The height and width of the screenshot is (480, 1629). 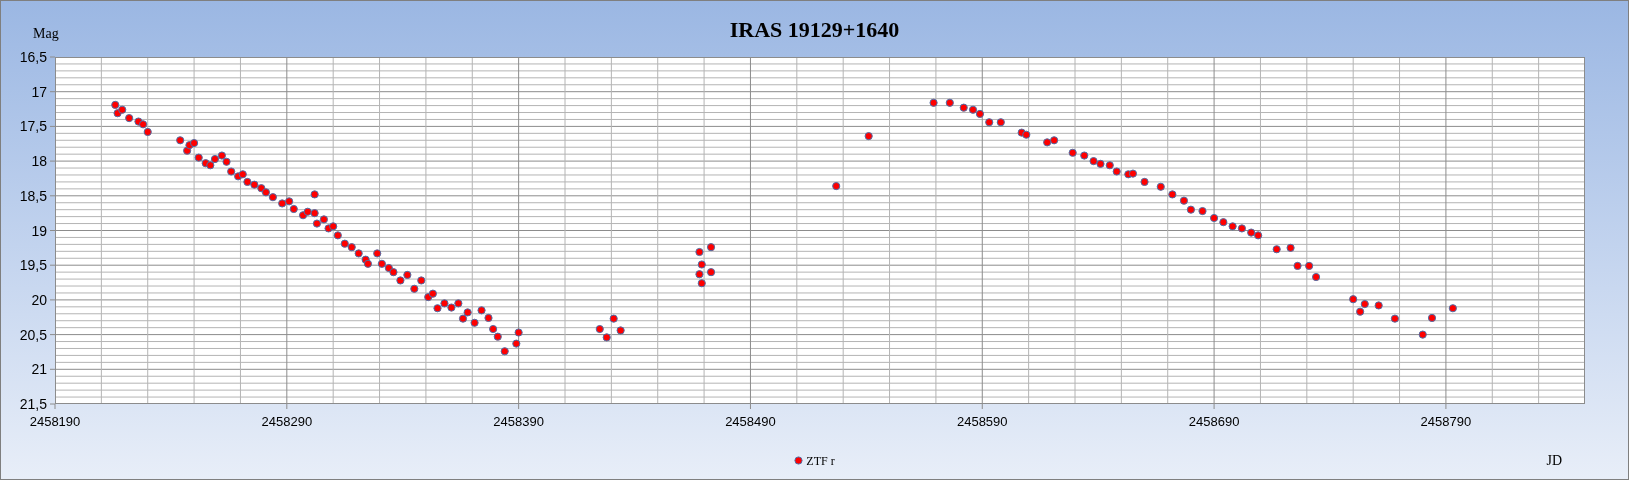 I want to click on y-axis-title: Mag, so click(x=46, y=34).